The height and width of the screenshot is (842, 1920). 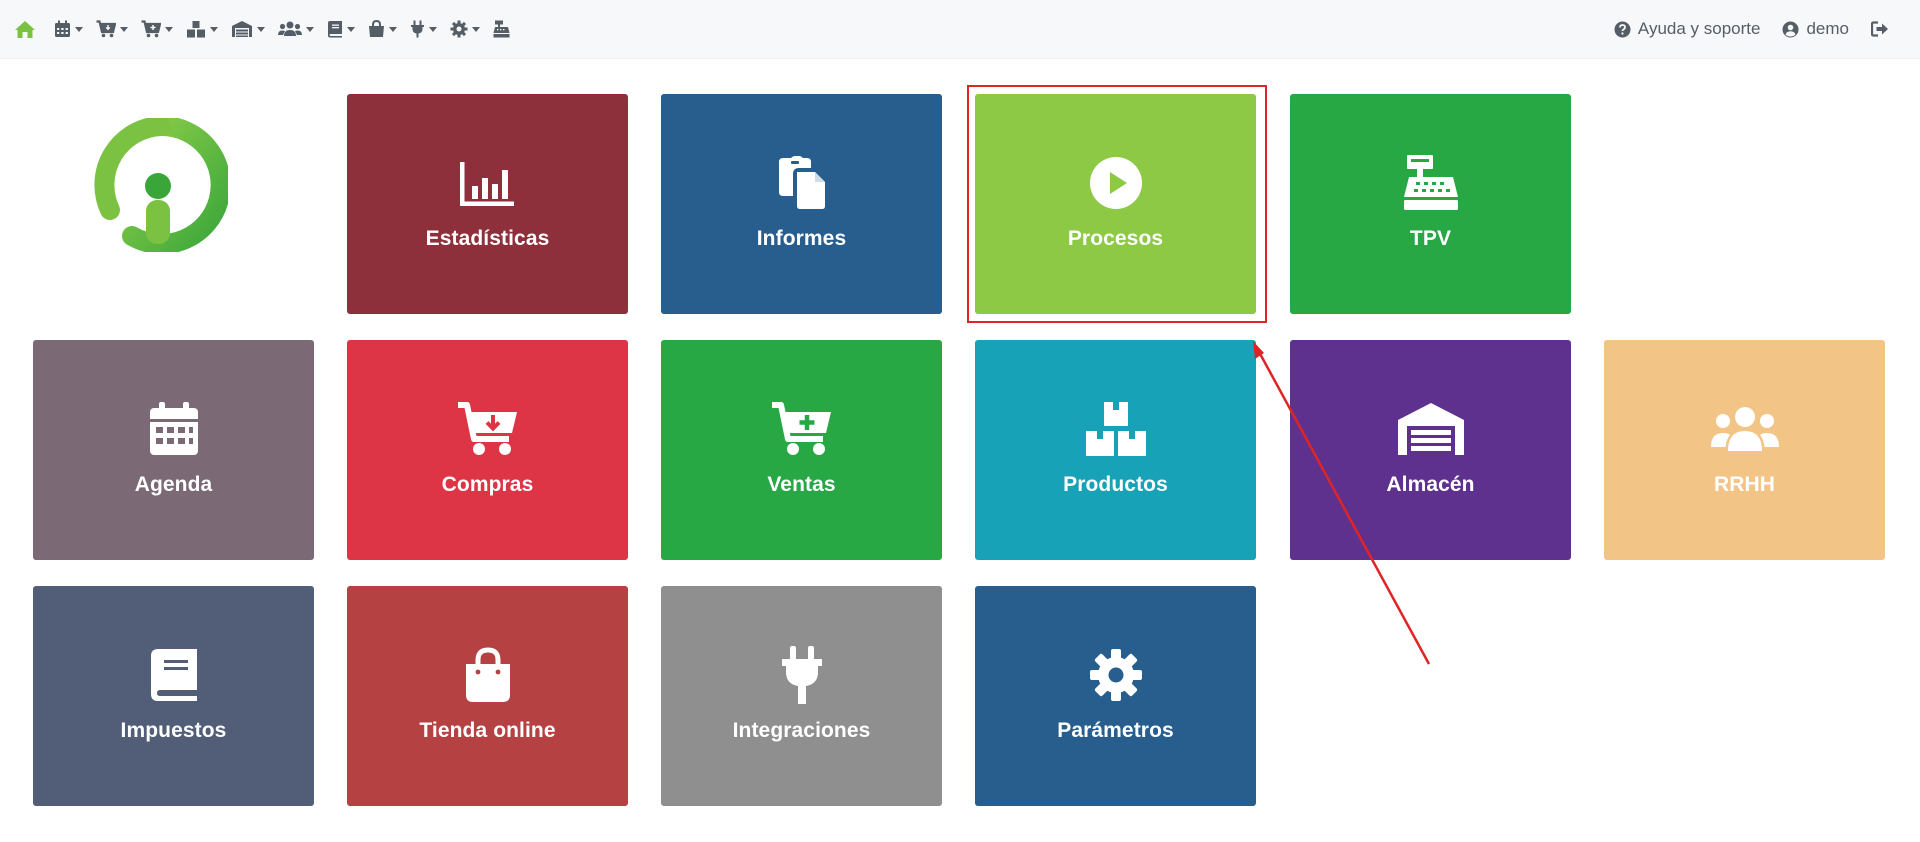 I want to click on tile-label: Almacén, so click(x=1430, y=484).